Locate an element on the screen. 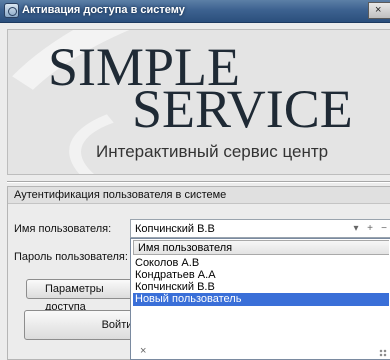  window-title: Активация доступа в систему is located at coordinates (103, 10).